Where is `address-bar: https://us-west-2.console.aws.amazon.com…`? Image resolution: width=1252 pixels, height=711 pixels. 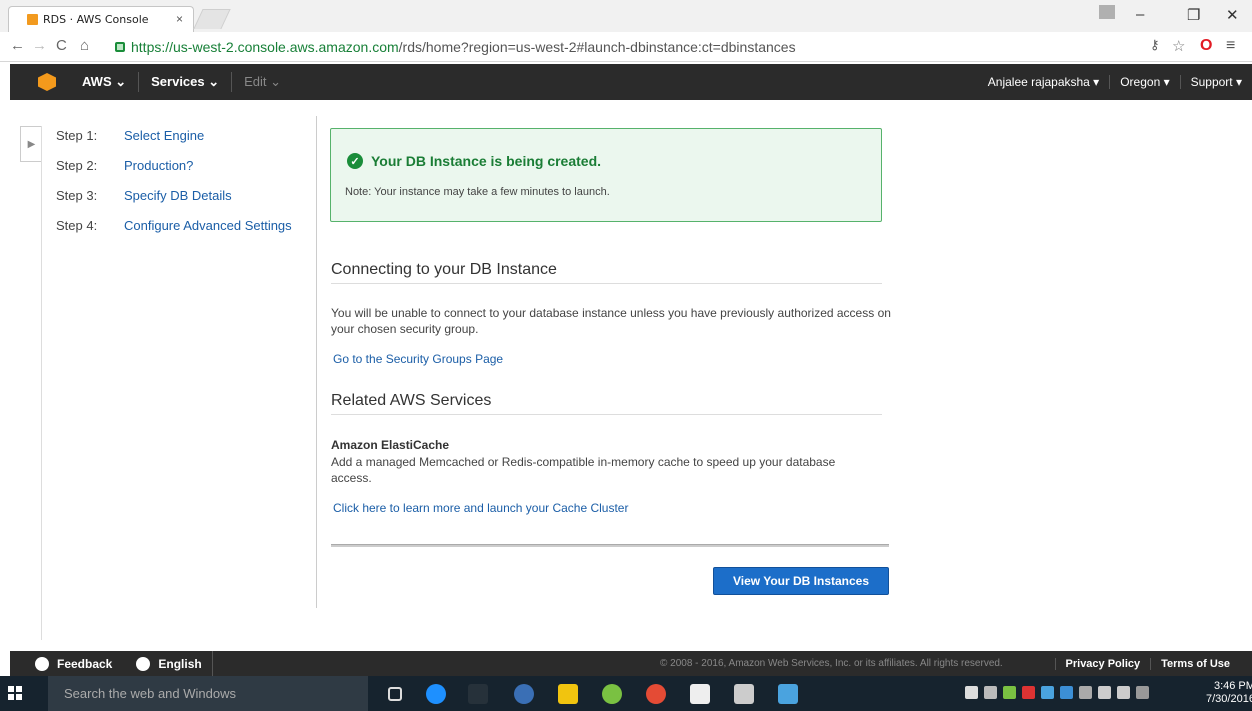 address-bar: https://us-west-2.console.aws.amazon.com… is located at coordinates (660, 47).